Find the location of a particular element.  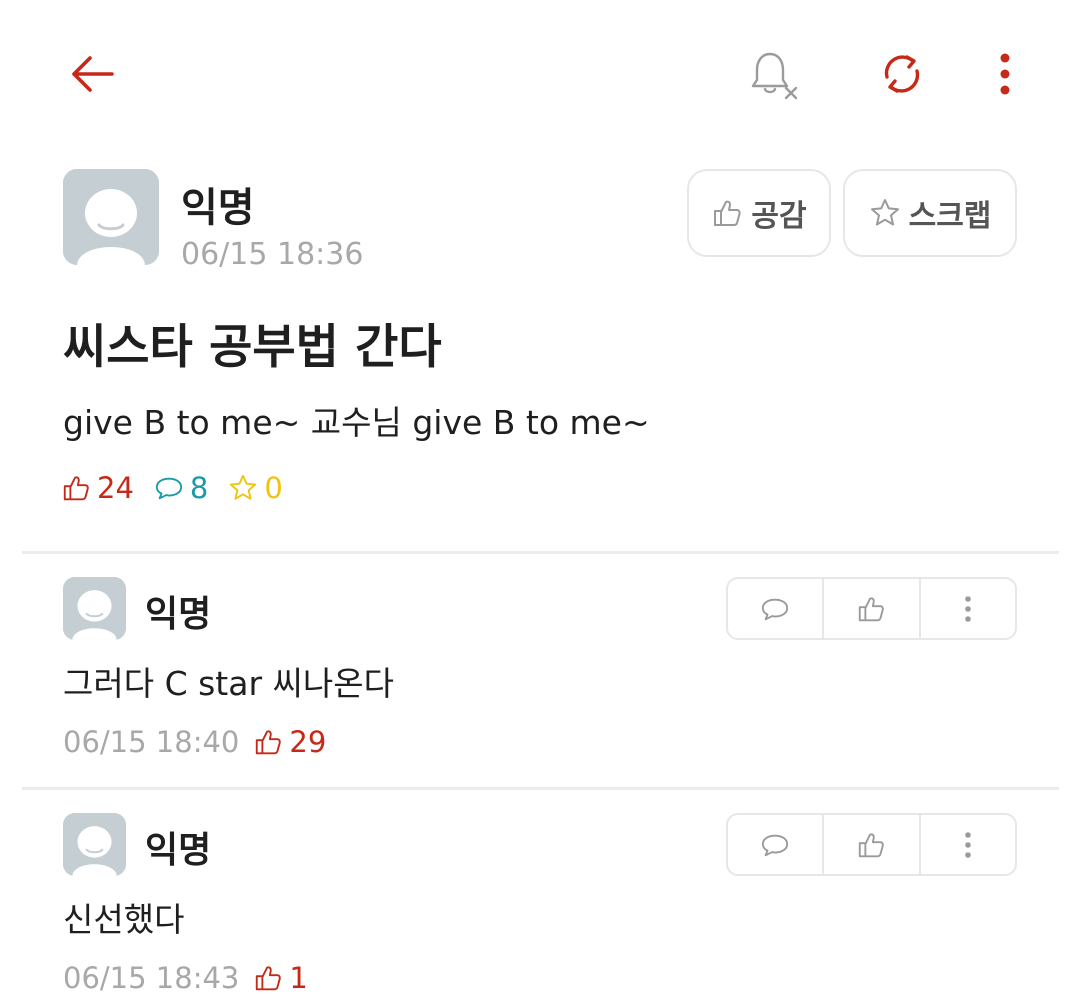

refresh-button is located at coordinates (902, 74).